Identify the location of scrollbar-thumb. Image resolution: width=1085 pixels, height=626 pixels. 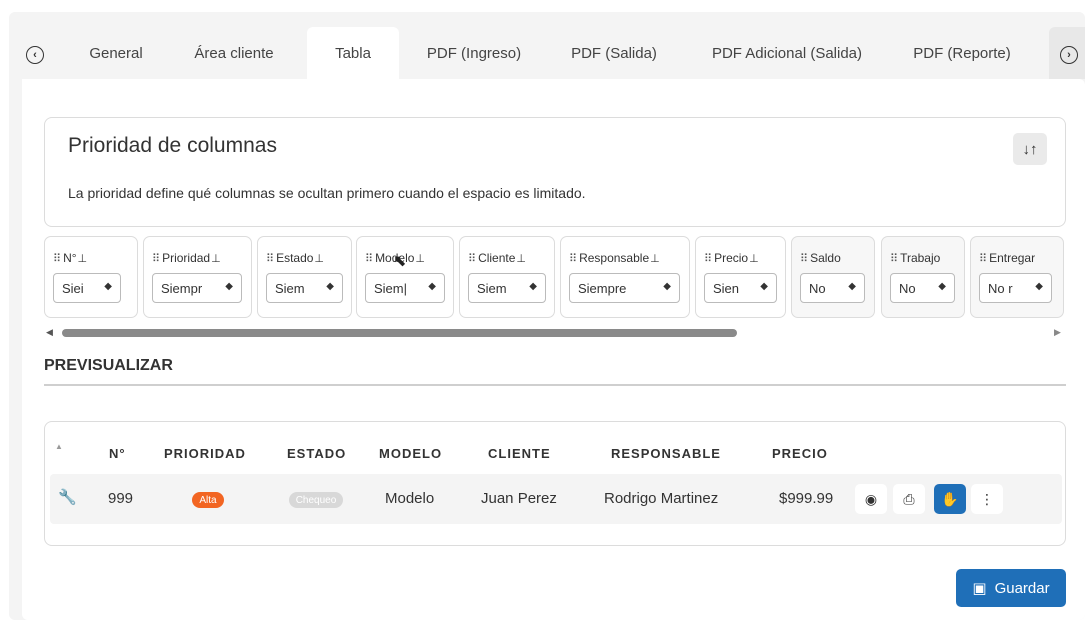
(399, 333).